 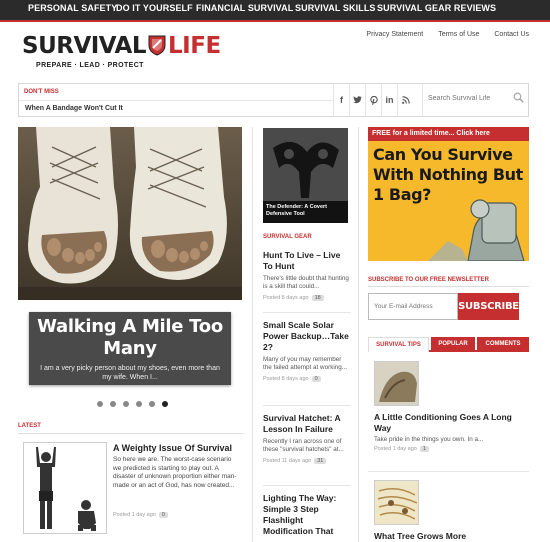 I want to click on tree-food-image, so click(x=396, y=502).